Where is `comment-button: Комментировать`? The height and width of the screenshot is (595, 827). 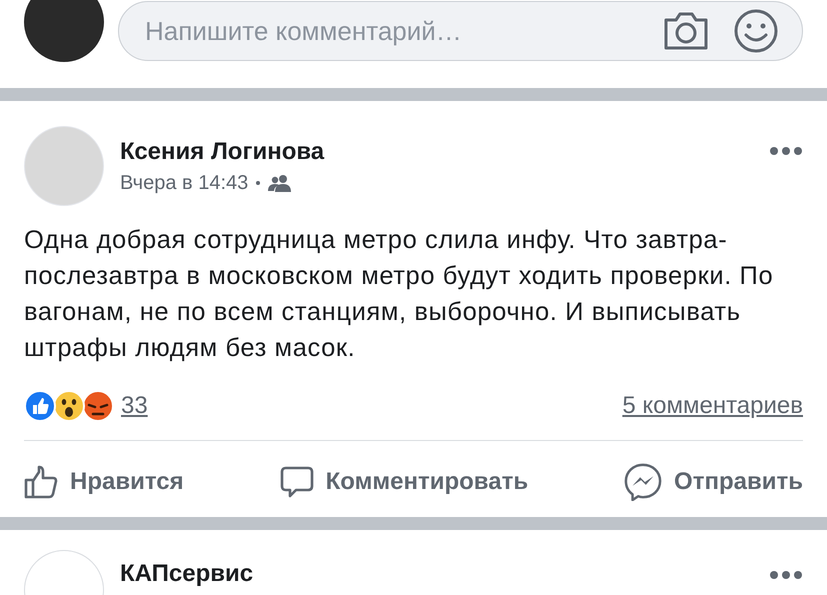
comment-button: Комментировать is located at coordinates (404, 482).